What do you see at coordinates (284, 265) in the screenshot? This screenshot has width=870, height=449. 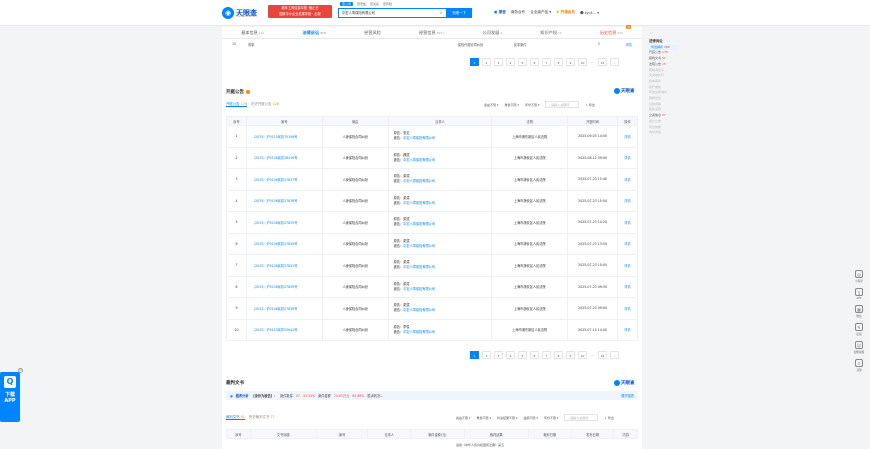 I see `case-number-link: （2025）沪0106民初27832号` at bounding box center [284, 265].